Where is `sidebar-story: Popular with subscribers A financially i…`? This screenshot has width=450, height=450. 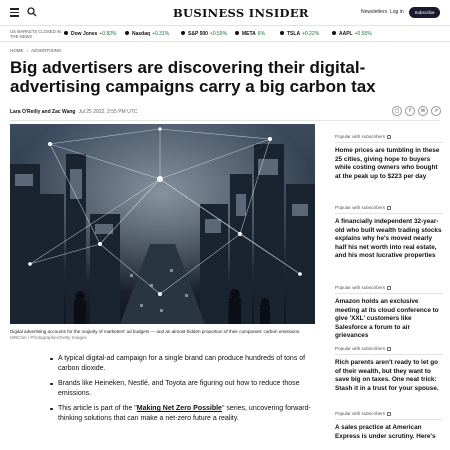 sidebar-story: Popular with subscribers A financially i… is located at coordinates (389, 233).